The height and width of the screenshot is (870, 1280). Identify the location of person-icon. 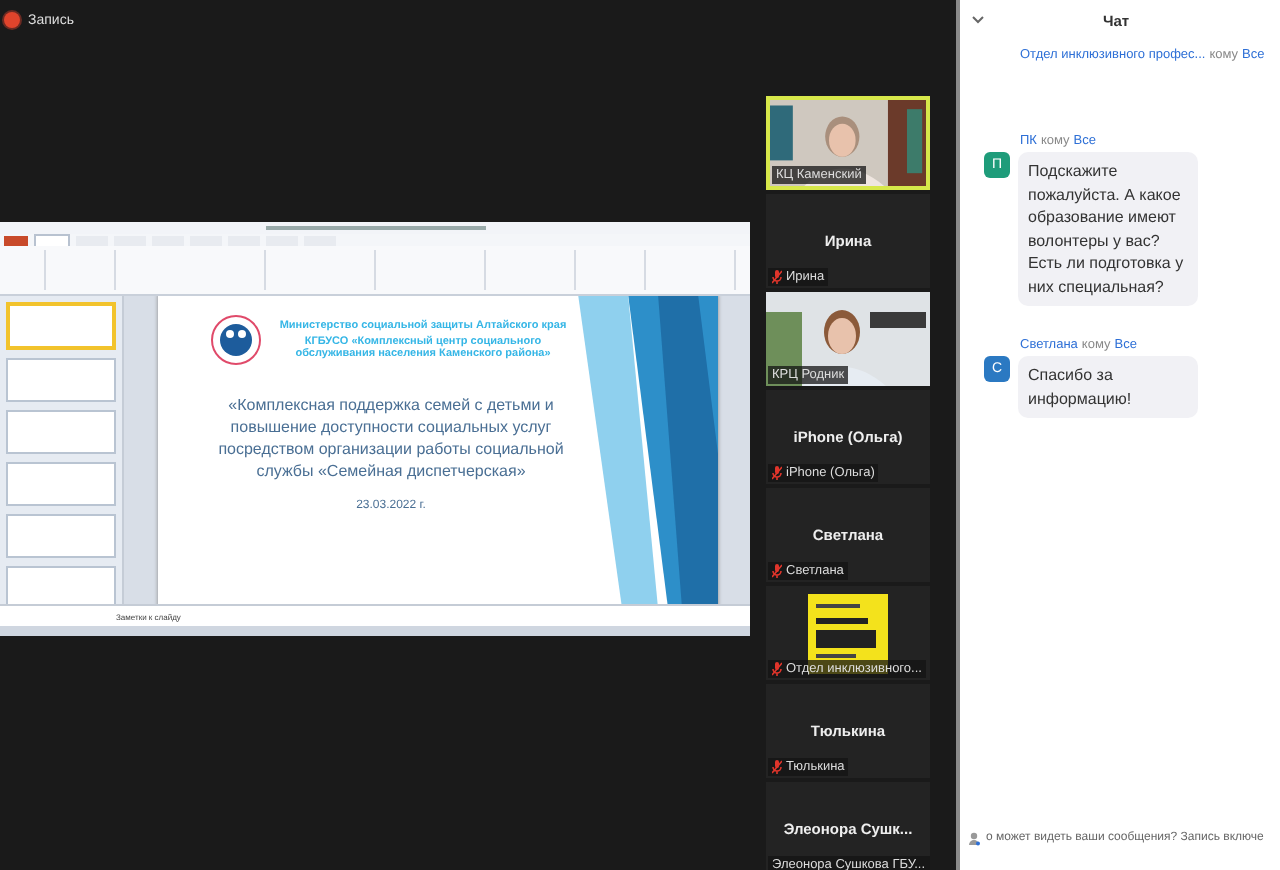
(974, 838).